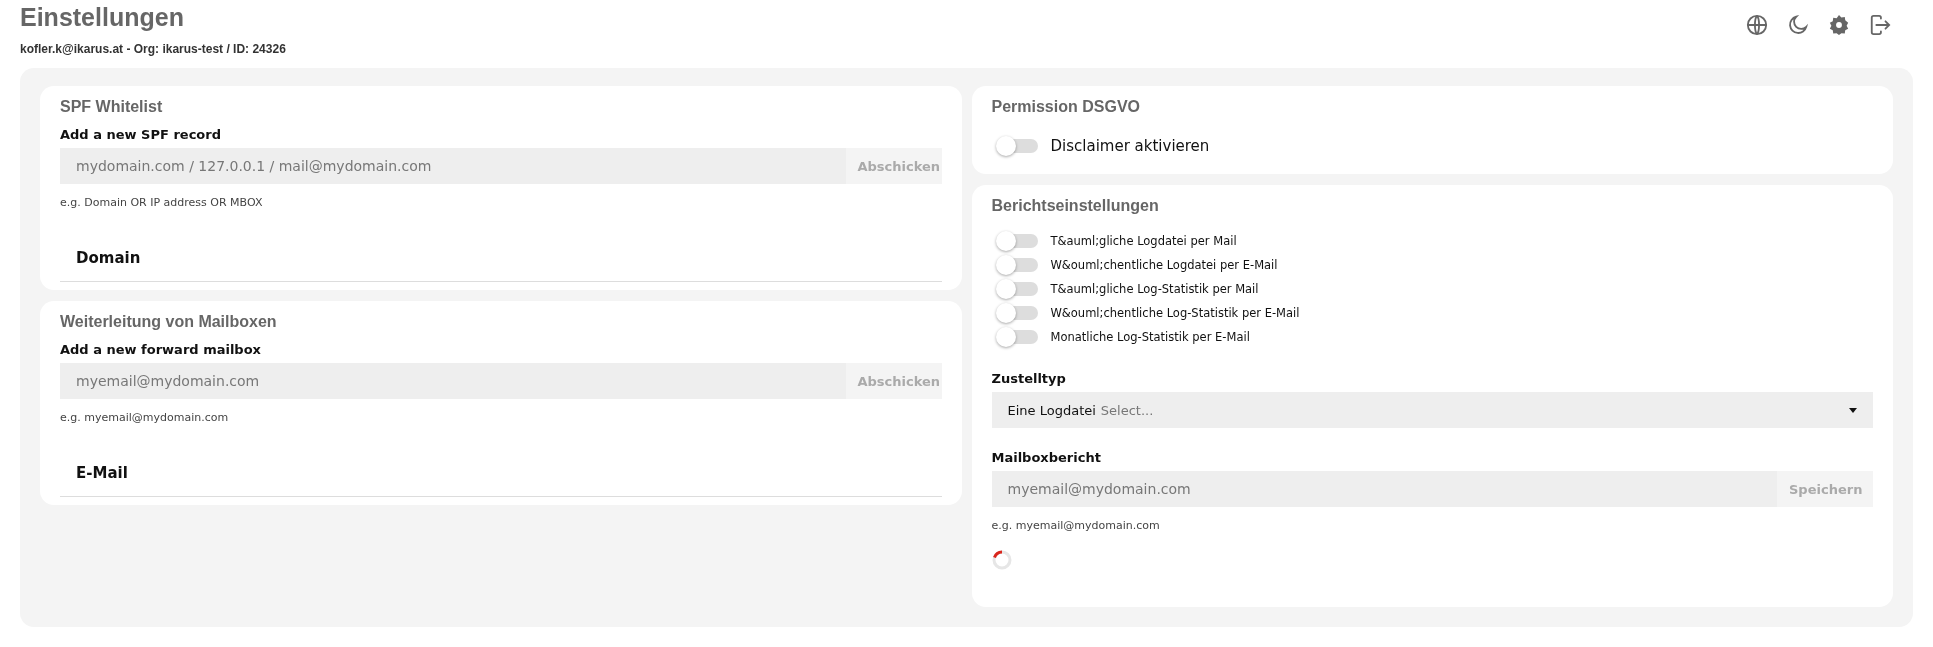  Describe the element at coordinates (1839, 25) in the screenshot. I see `settings-icon` at that location.